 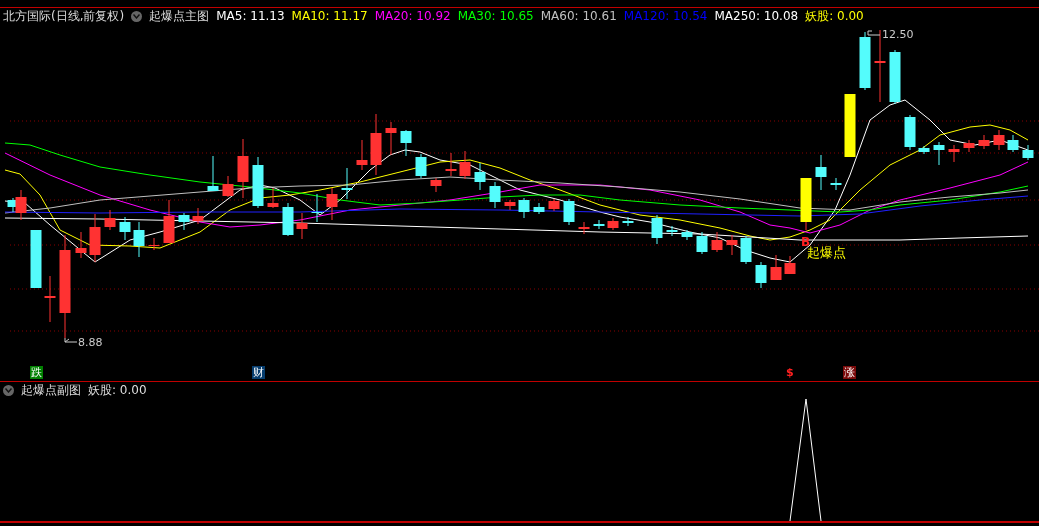 I want to click on stock-title: 北方国际(日线,前复权), so click(x=64, y=16).